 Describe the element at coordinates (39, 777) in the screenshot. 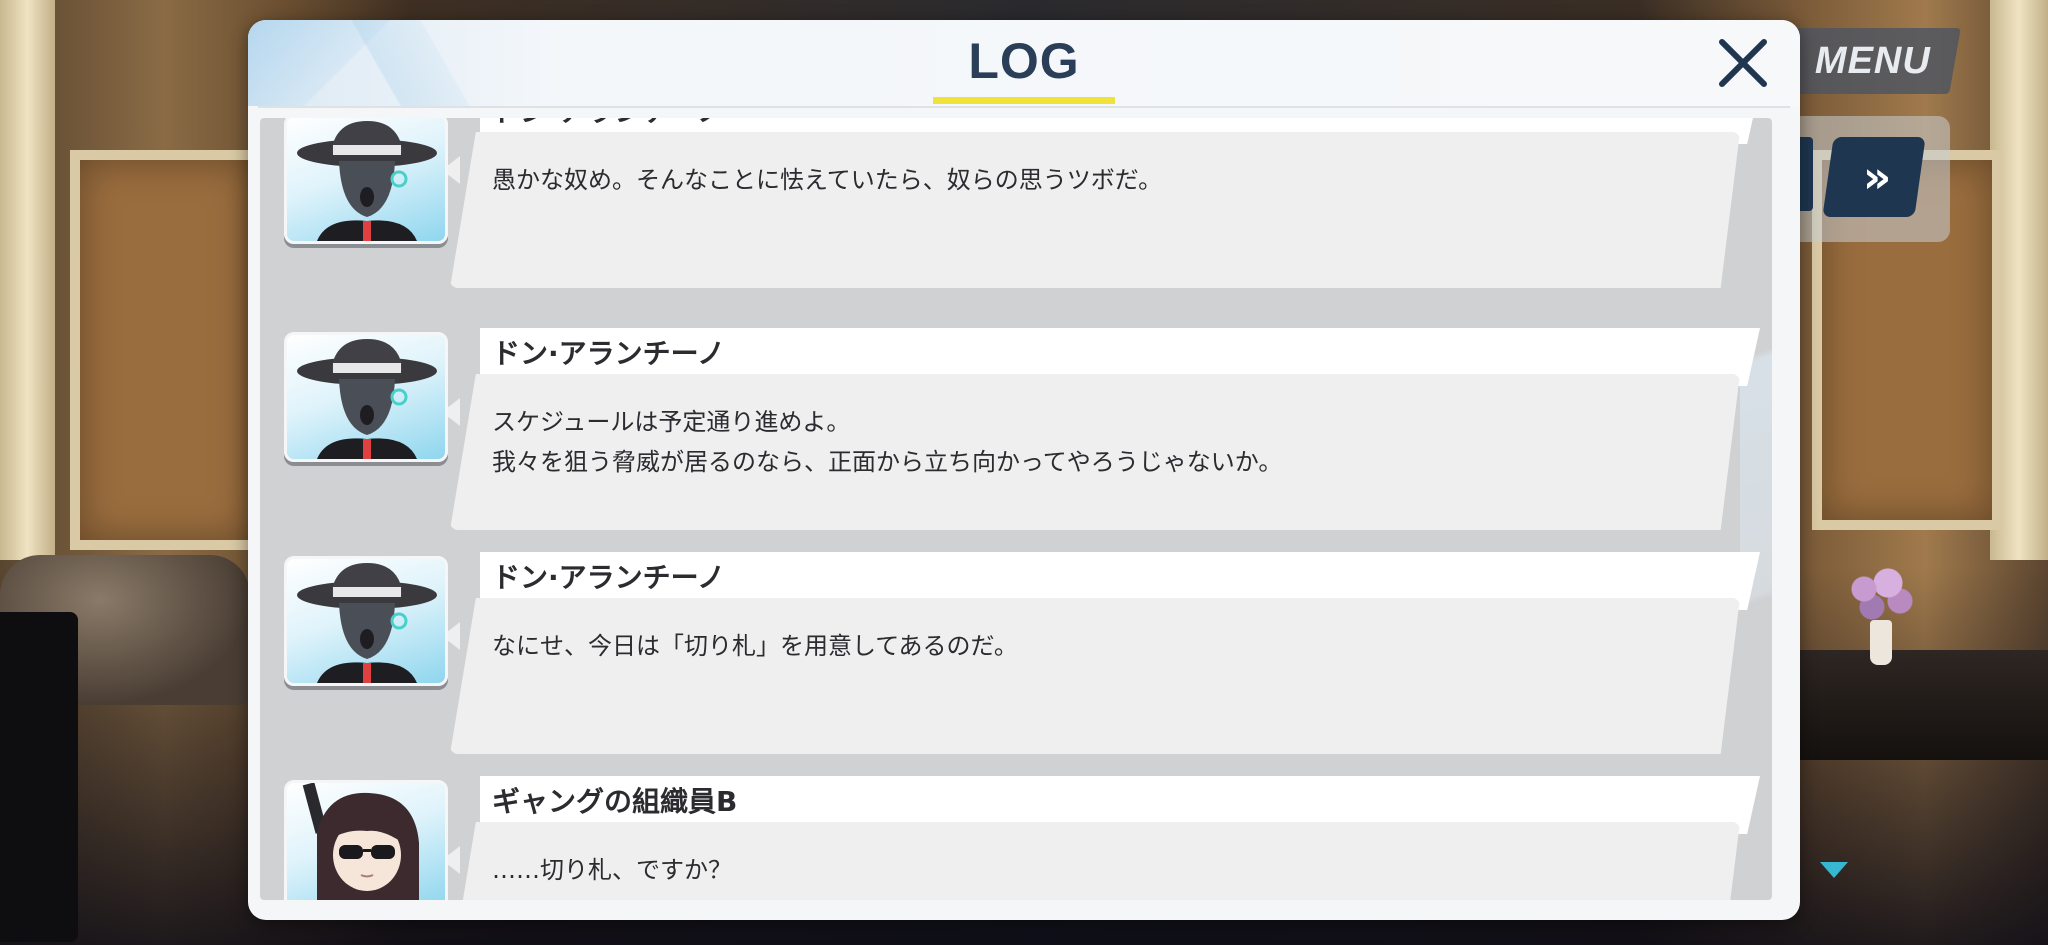

I see `dark-side-panel` at that location.